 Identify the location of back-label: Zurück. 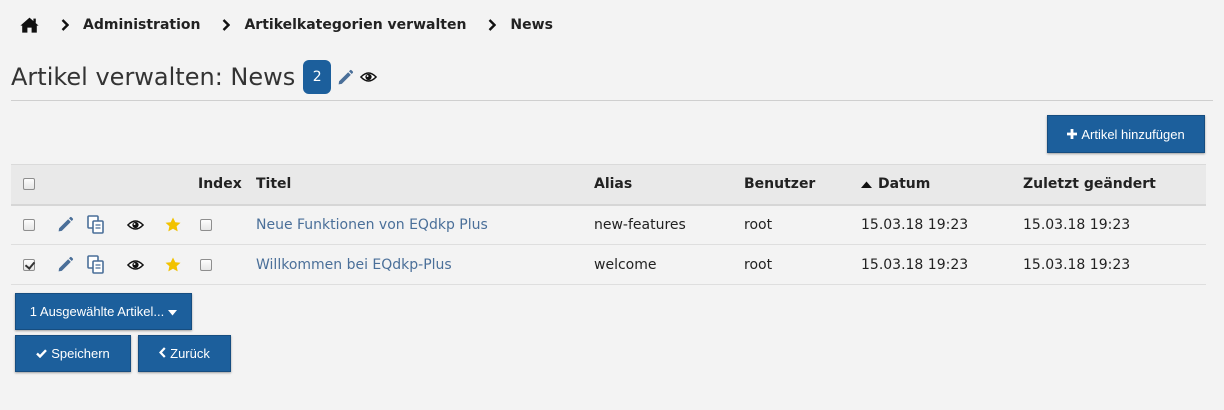
(190, 353).